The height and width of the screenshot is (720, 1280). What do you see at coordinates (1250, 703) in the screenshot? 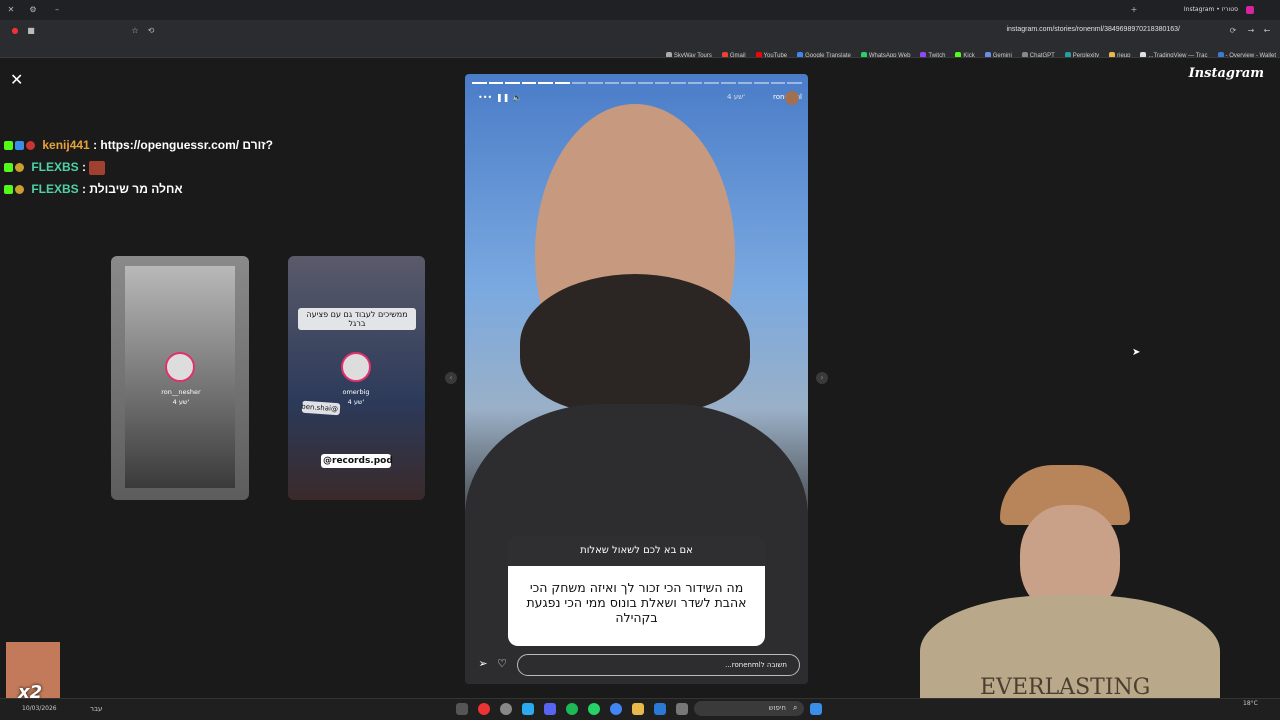
I see `weather-widget: 18°C` at bounding box center [1250, 703].